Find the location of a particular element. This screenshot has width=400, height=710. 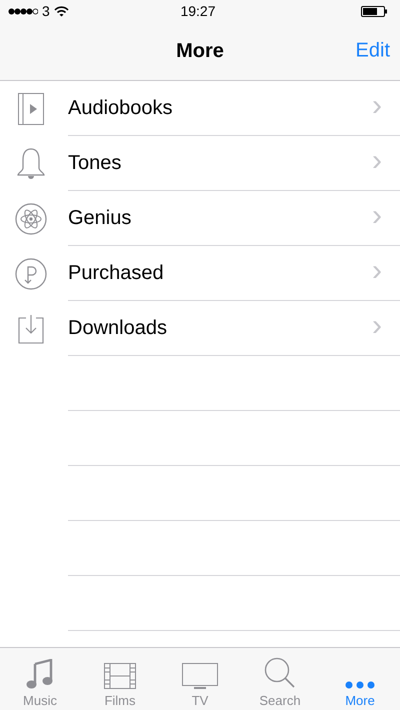

battery-icon is located at coordinates (374, 11).